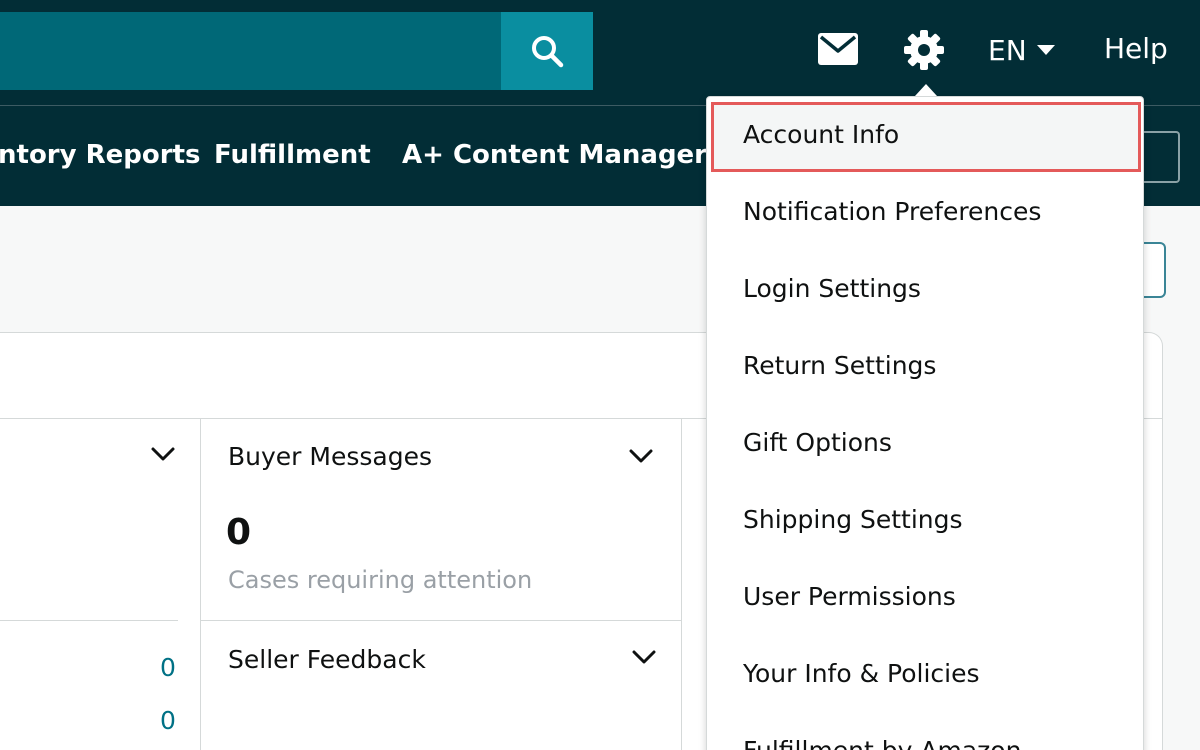 The image size is (1200, 750). I want to click on menu-item-gift-options: Gift Options, so click(817, 442).